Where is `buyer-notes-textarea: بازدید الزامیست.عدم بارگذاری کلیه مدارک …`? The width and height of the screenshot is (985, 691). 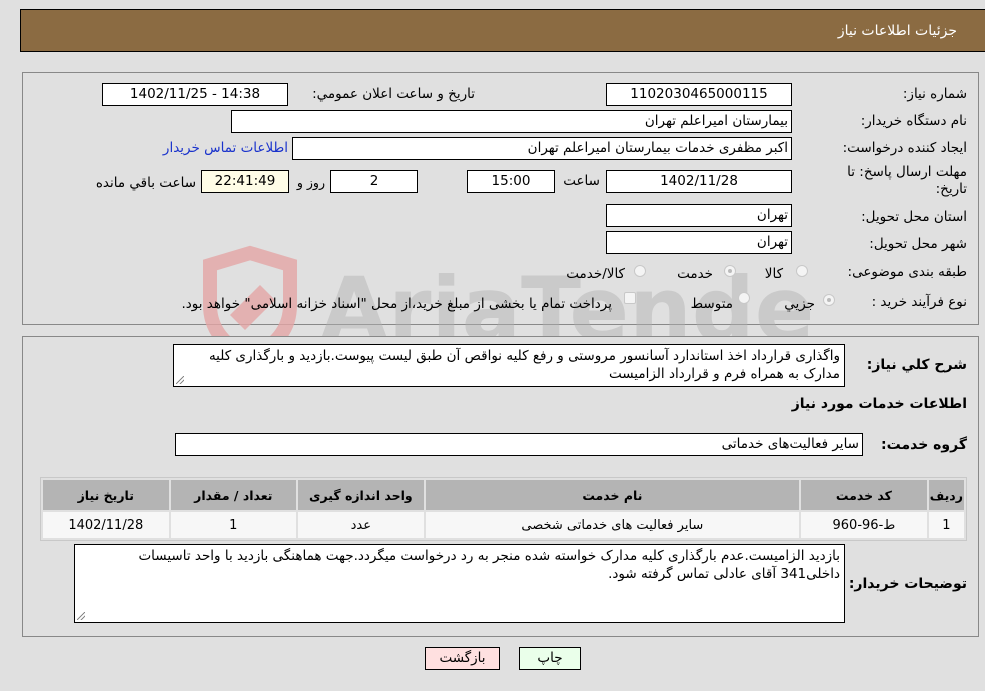
buyer-notes-textarea: بازدید الزامیست.عدم بارگذاری کلیه مدارک … is located at coordinates (459, 583).